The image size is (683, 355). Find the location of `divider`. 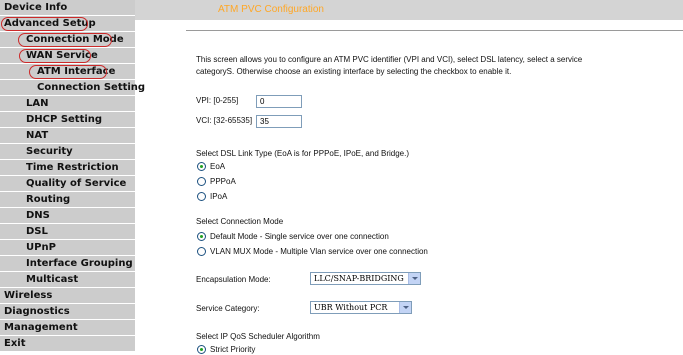

divider is located at coordinates (434, 30).